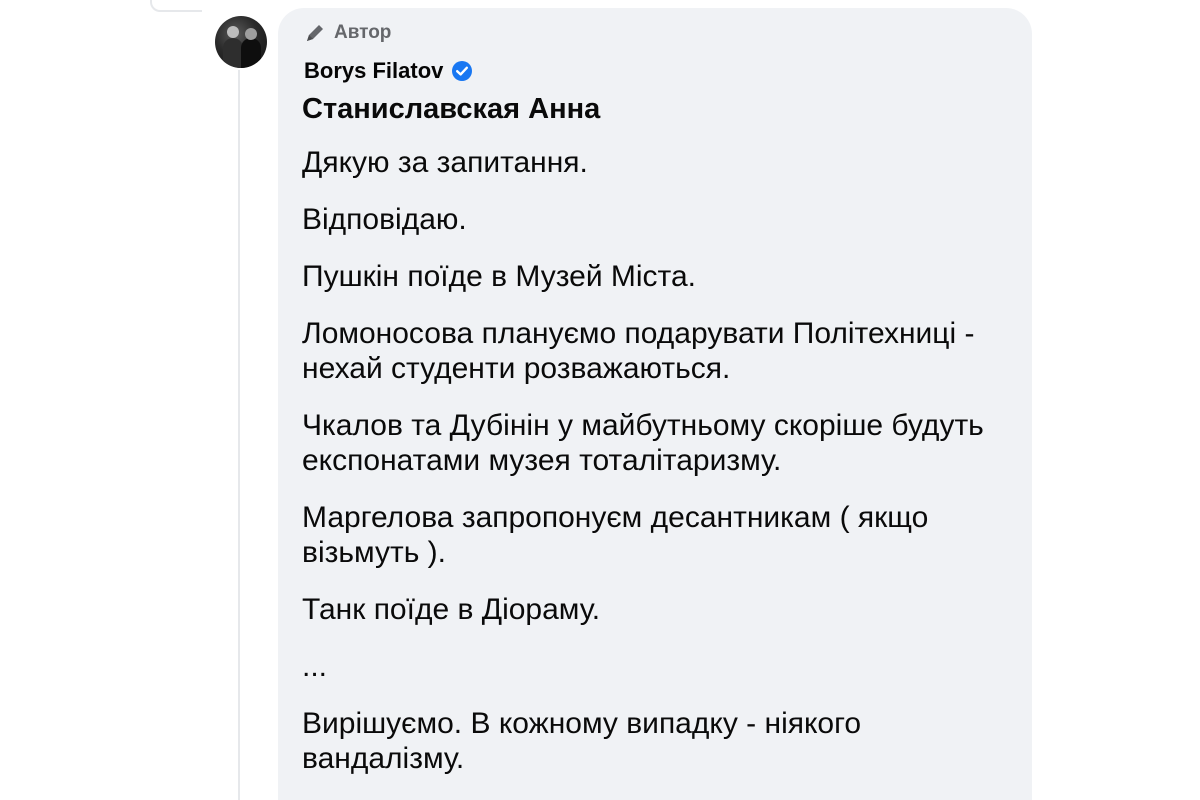 The width and height of the screenshot is (1200, 800). Describe the element at coordinates (462, 71) in the screenshot. I see `verified-badge-icon` at that location.